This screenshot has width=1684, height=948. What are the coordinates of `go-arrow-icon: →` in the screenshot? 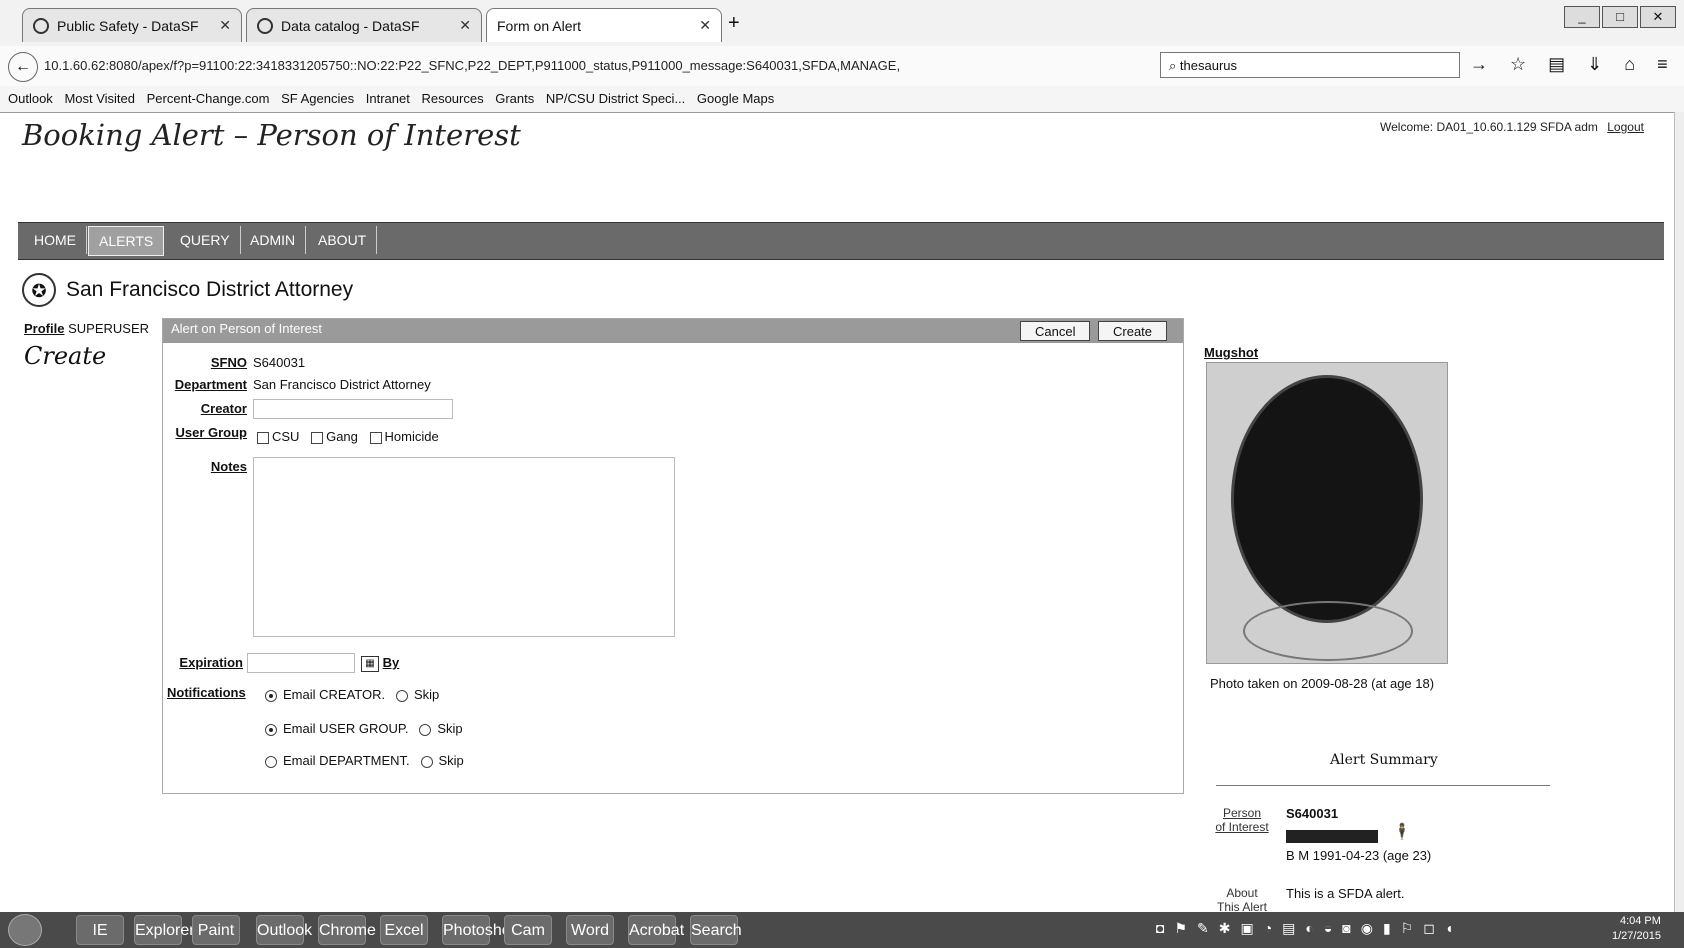 It's located at (1479, 64).